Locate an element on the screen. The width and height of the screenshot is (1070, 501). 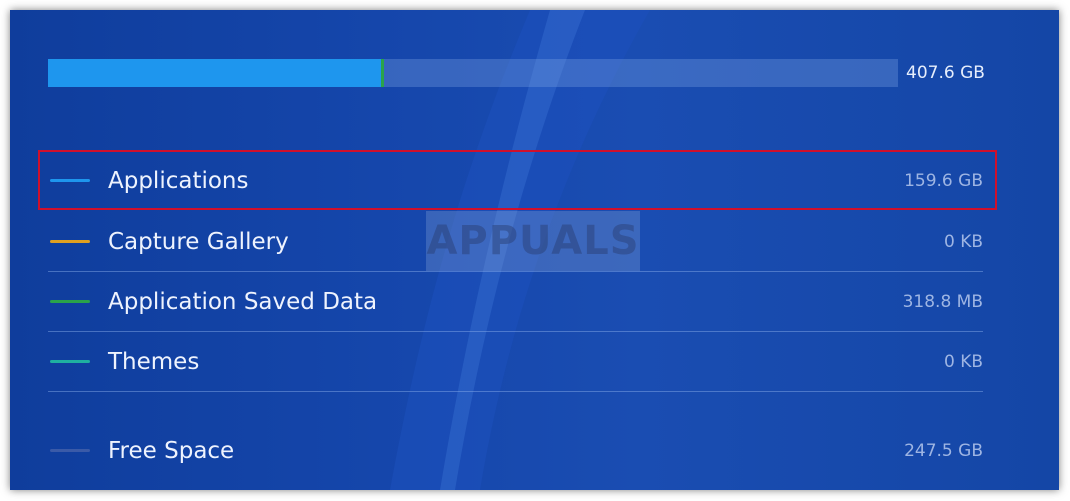
storage-bar-saved-data-segment is located at coordinates (382, 73).